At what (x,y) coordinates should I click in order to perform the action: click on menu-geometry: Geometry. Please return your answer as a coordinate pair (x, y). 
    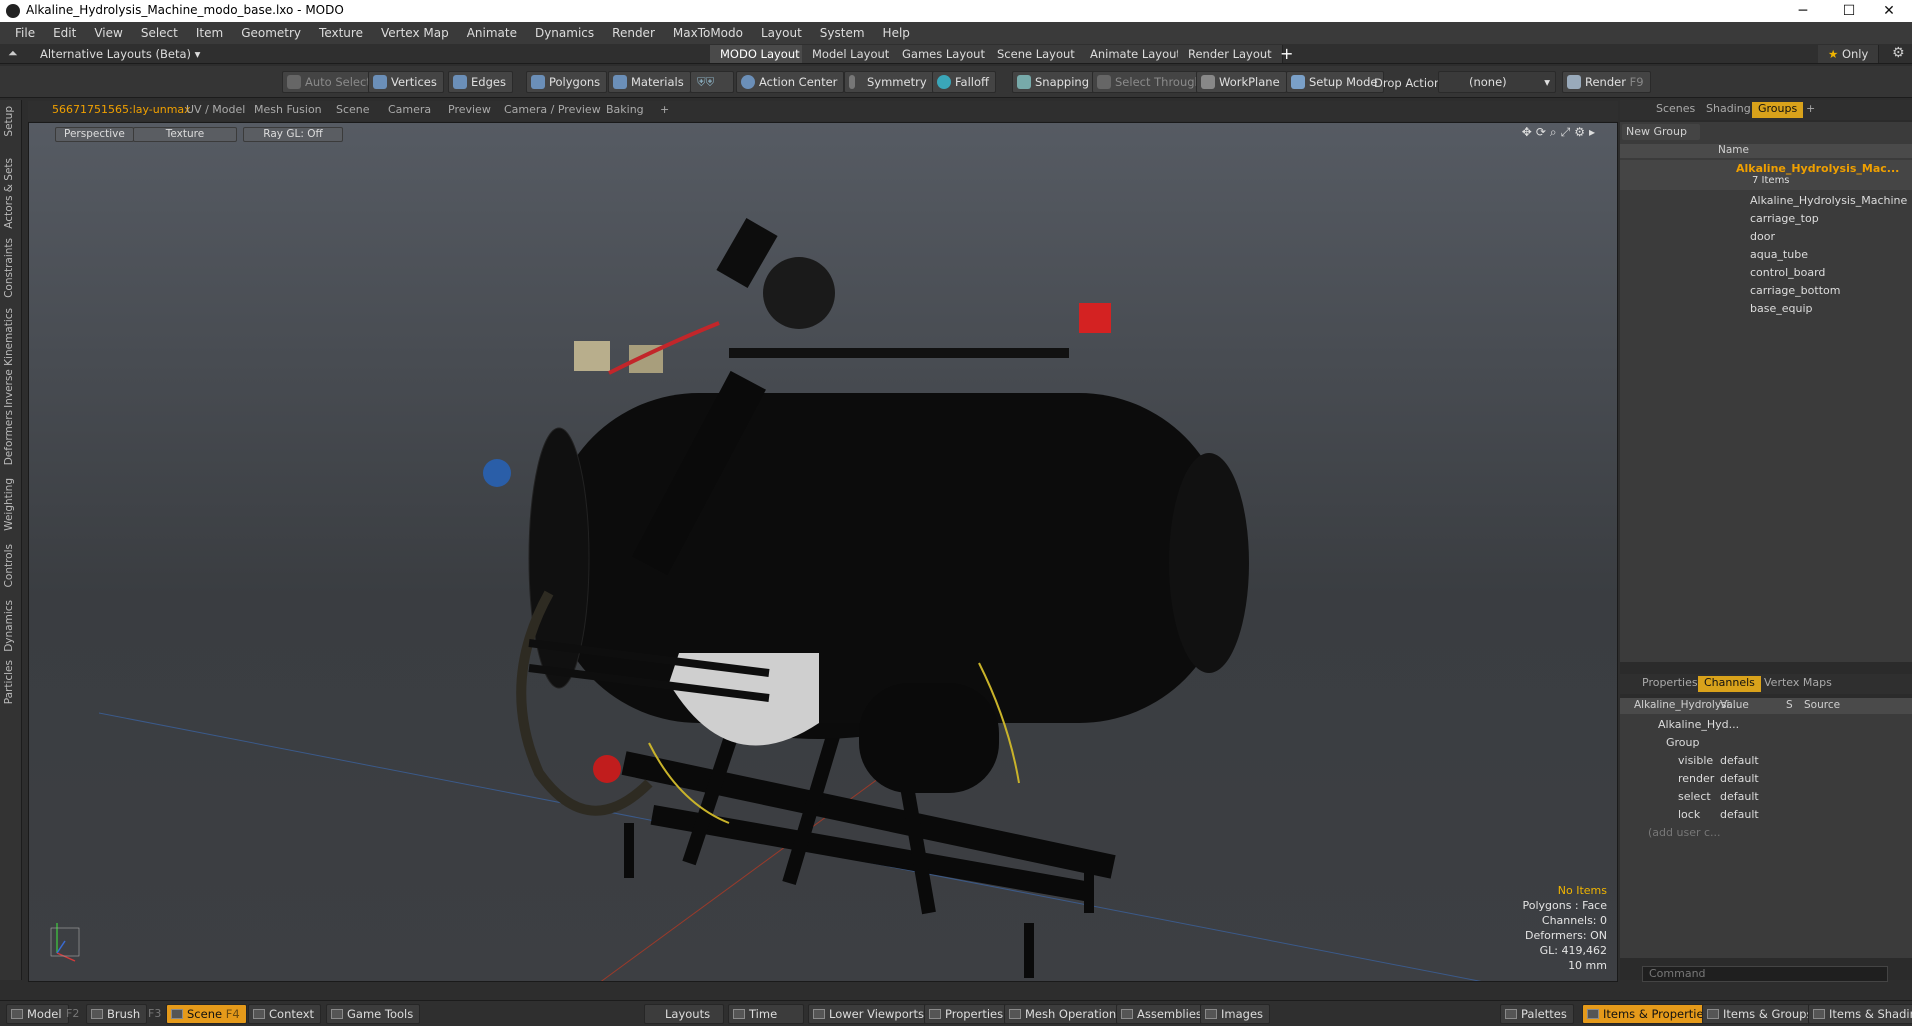
    Looking at the image, I should click on (271, 33).